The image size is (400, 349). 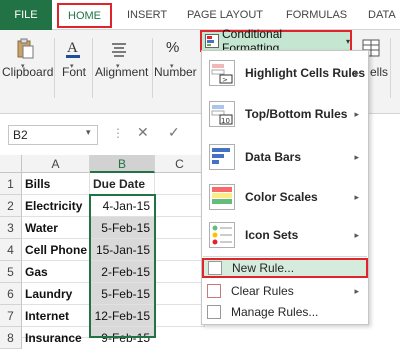 What do you see at coordinates (281, 197) in the screenshot?
I see `menu-item-label: Color Scales` at bounding box center [281, 197].